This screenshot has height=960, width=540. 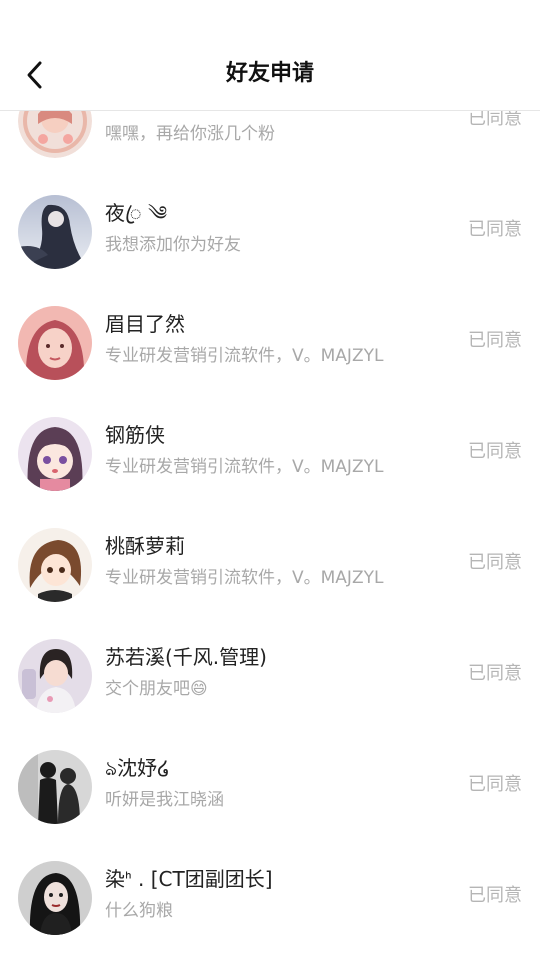 I want to click on list-item: 钢筋侠 专业研发营销引流软件，V。MAJZYL 已同意, so click(x=270, y=454).